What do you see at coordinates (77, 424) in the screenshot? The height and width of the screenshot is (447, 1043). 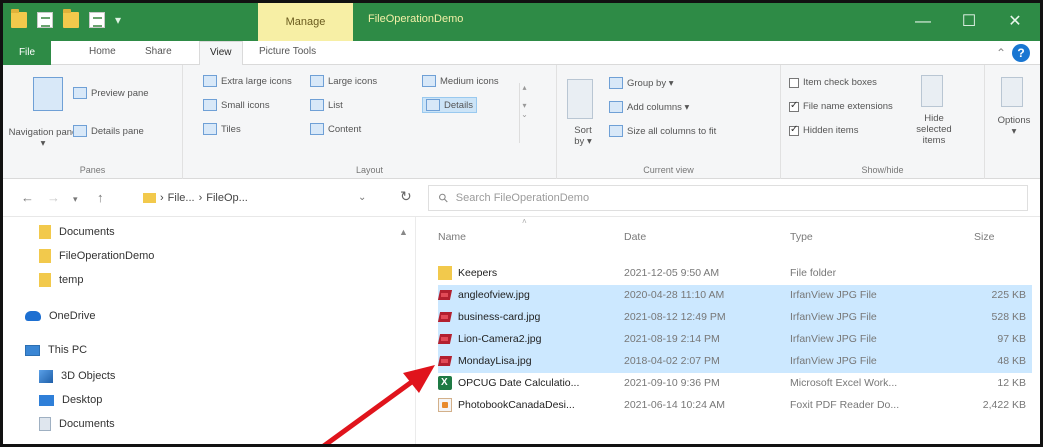 I see `nav-item-documents-pc: Documents` at bounding box center [77, 424].